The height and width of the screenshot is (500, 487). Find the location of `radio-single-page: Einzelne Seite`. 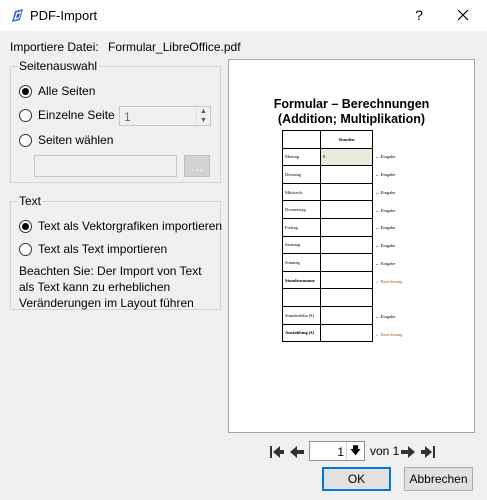

radio-single-page: Einzelne Seite is located at coordinates (67, 115).